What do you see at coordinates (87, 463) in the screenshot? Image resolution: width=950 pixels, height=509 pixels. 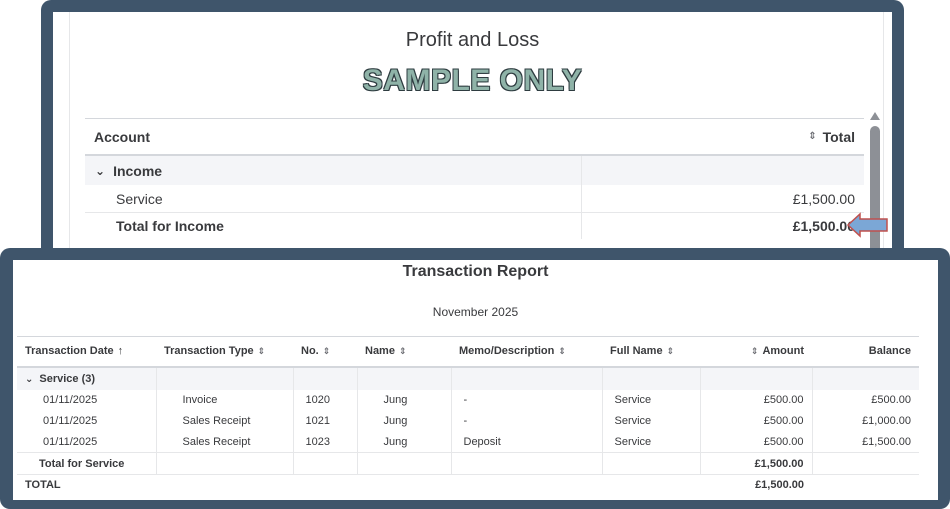 I see `group-total-label: Total for Service` at bounding box center [87, 463].